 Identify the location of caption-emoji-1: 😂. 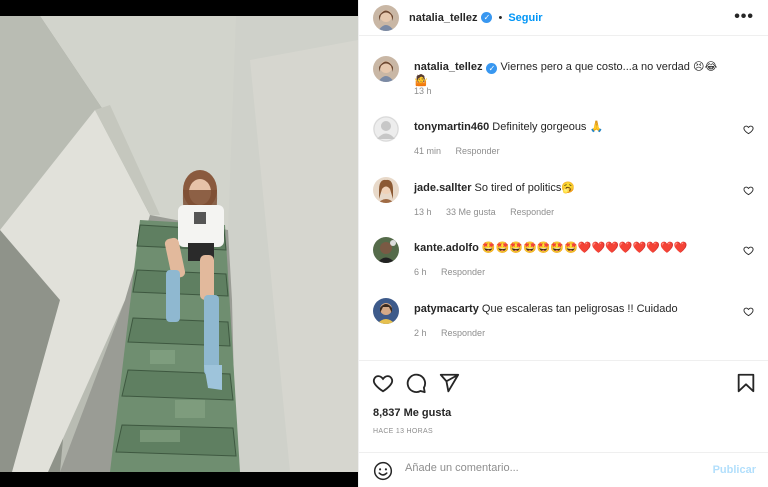
(711, 67).